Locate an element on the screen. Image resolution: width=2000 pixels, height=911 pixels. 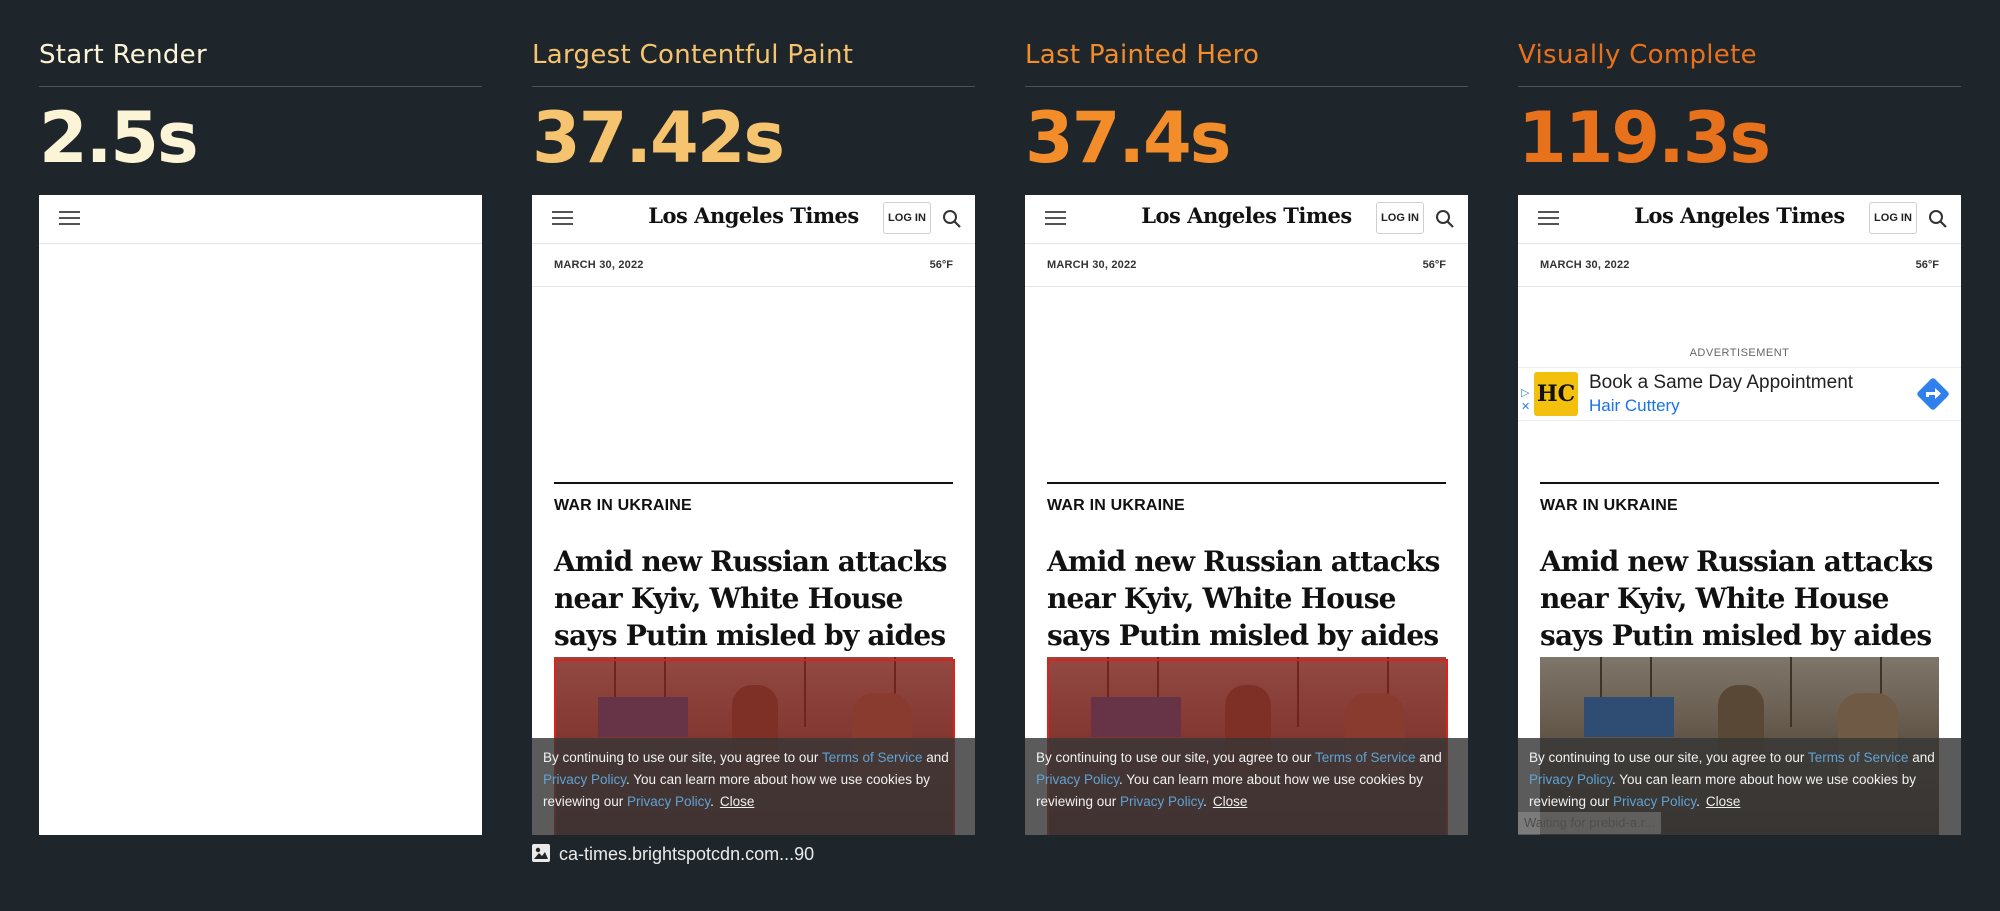
directions-arrow-icon is located at coordinates (1933, 394).